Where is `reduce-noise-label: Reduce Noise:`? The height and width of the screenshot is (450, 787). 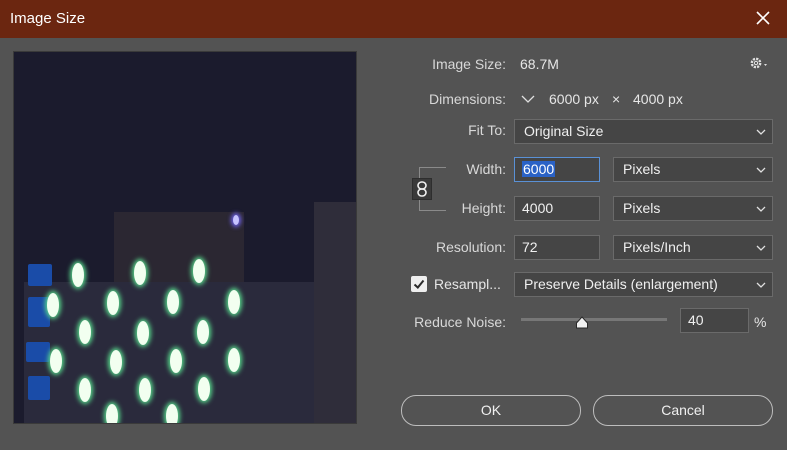
reduce-noise-label: Reduce Noise: is located at coordinates (460, 322).